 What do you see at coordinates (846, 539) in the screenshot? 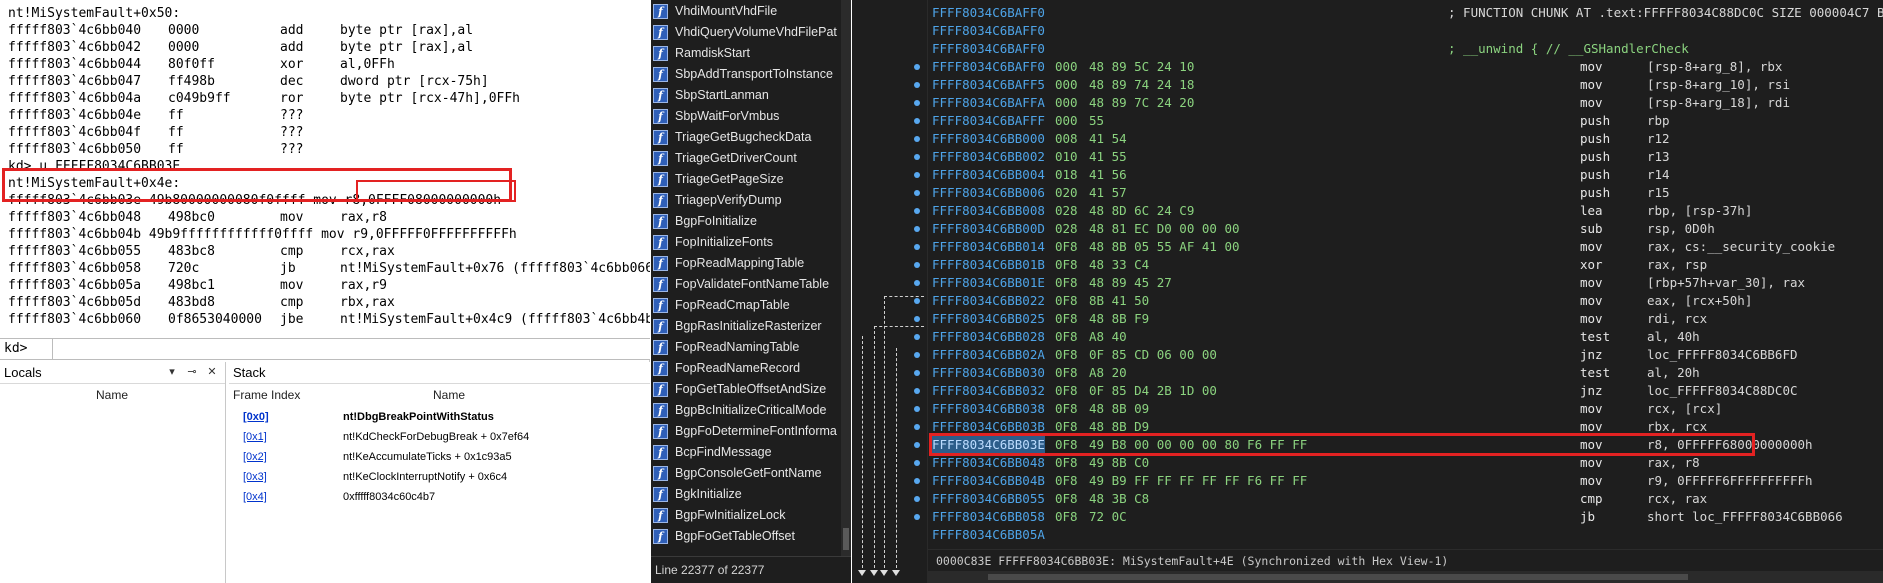
I see `function-list-scroll-thumb` at bounding box center [846, 539].